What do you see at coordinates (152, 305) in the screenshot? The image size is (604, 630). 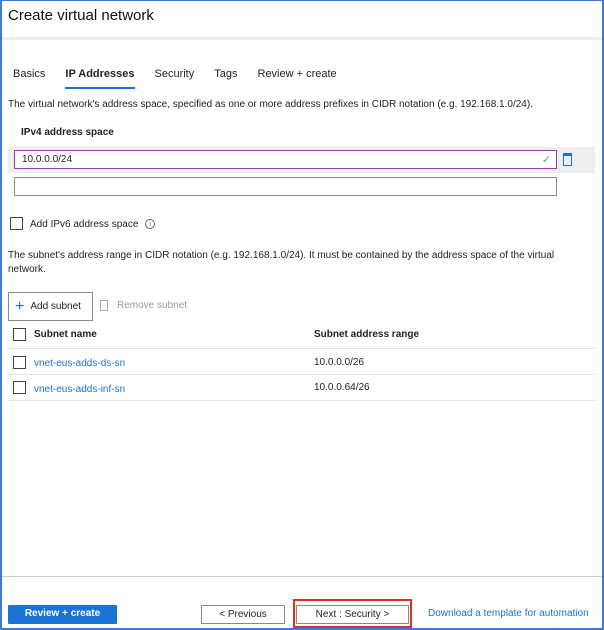 I see `remove-subnet-label: Remove subnet` at bounding box center [152, 305].